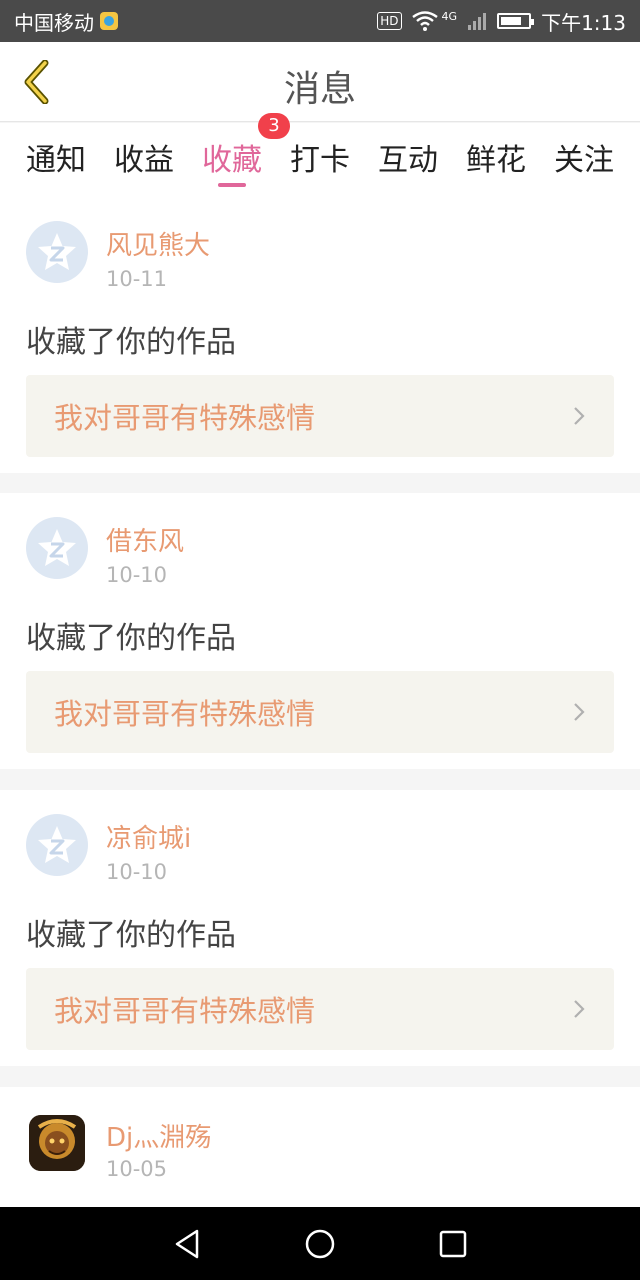 The height and width of the screenshot is (1280, 640). Describe the element at coordinates (232, 185) in the screenshot. I see `active-tab-indicator` at that location.